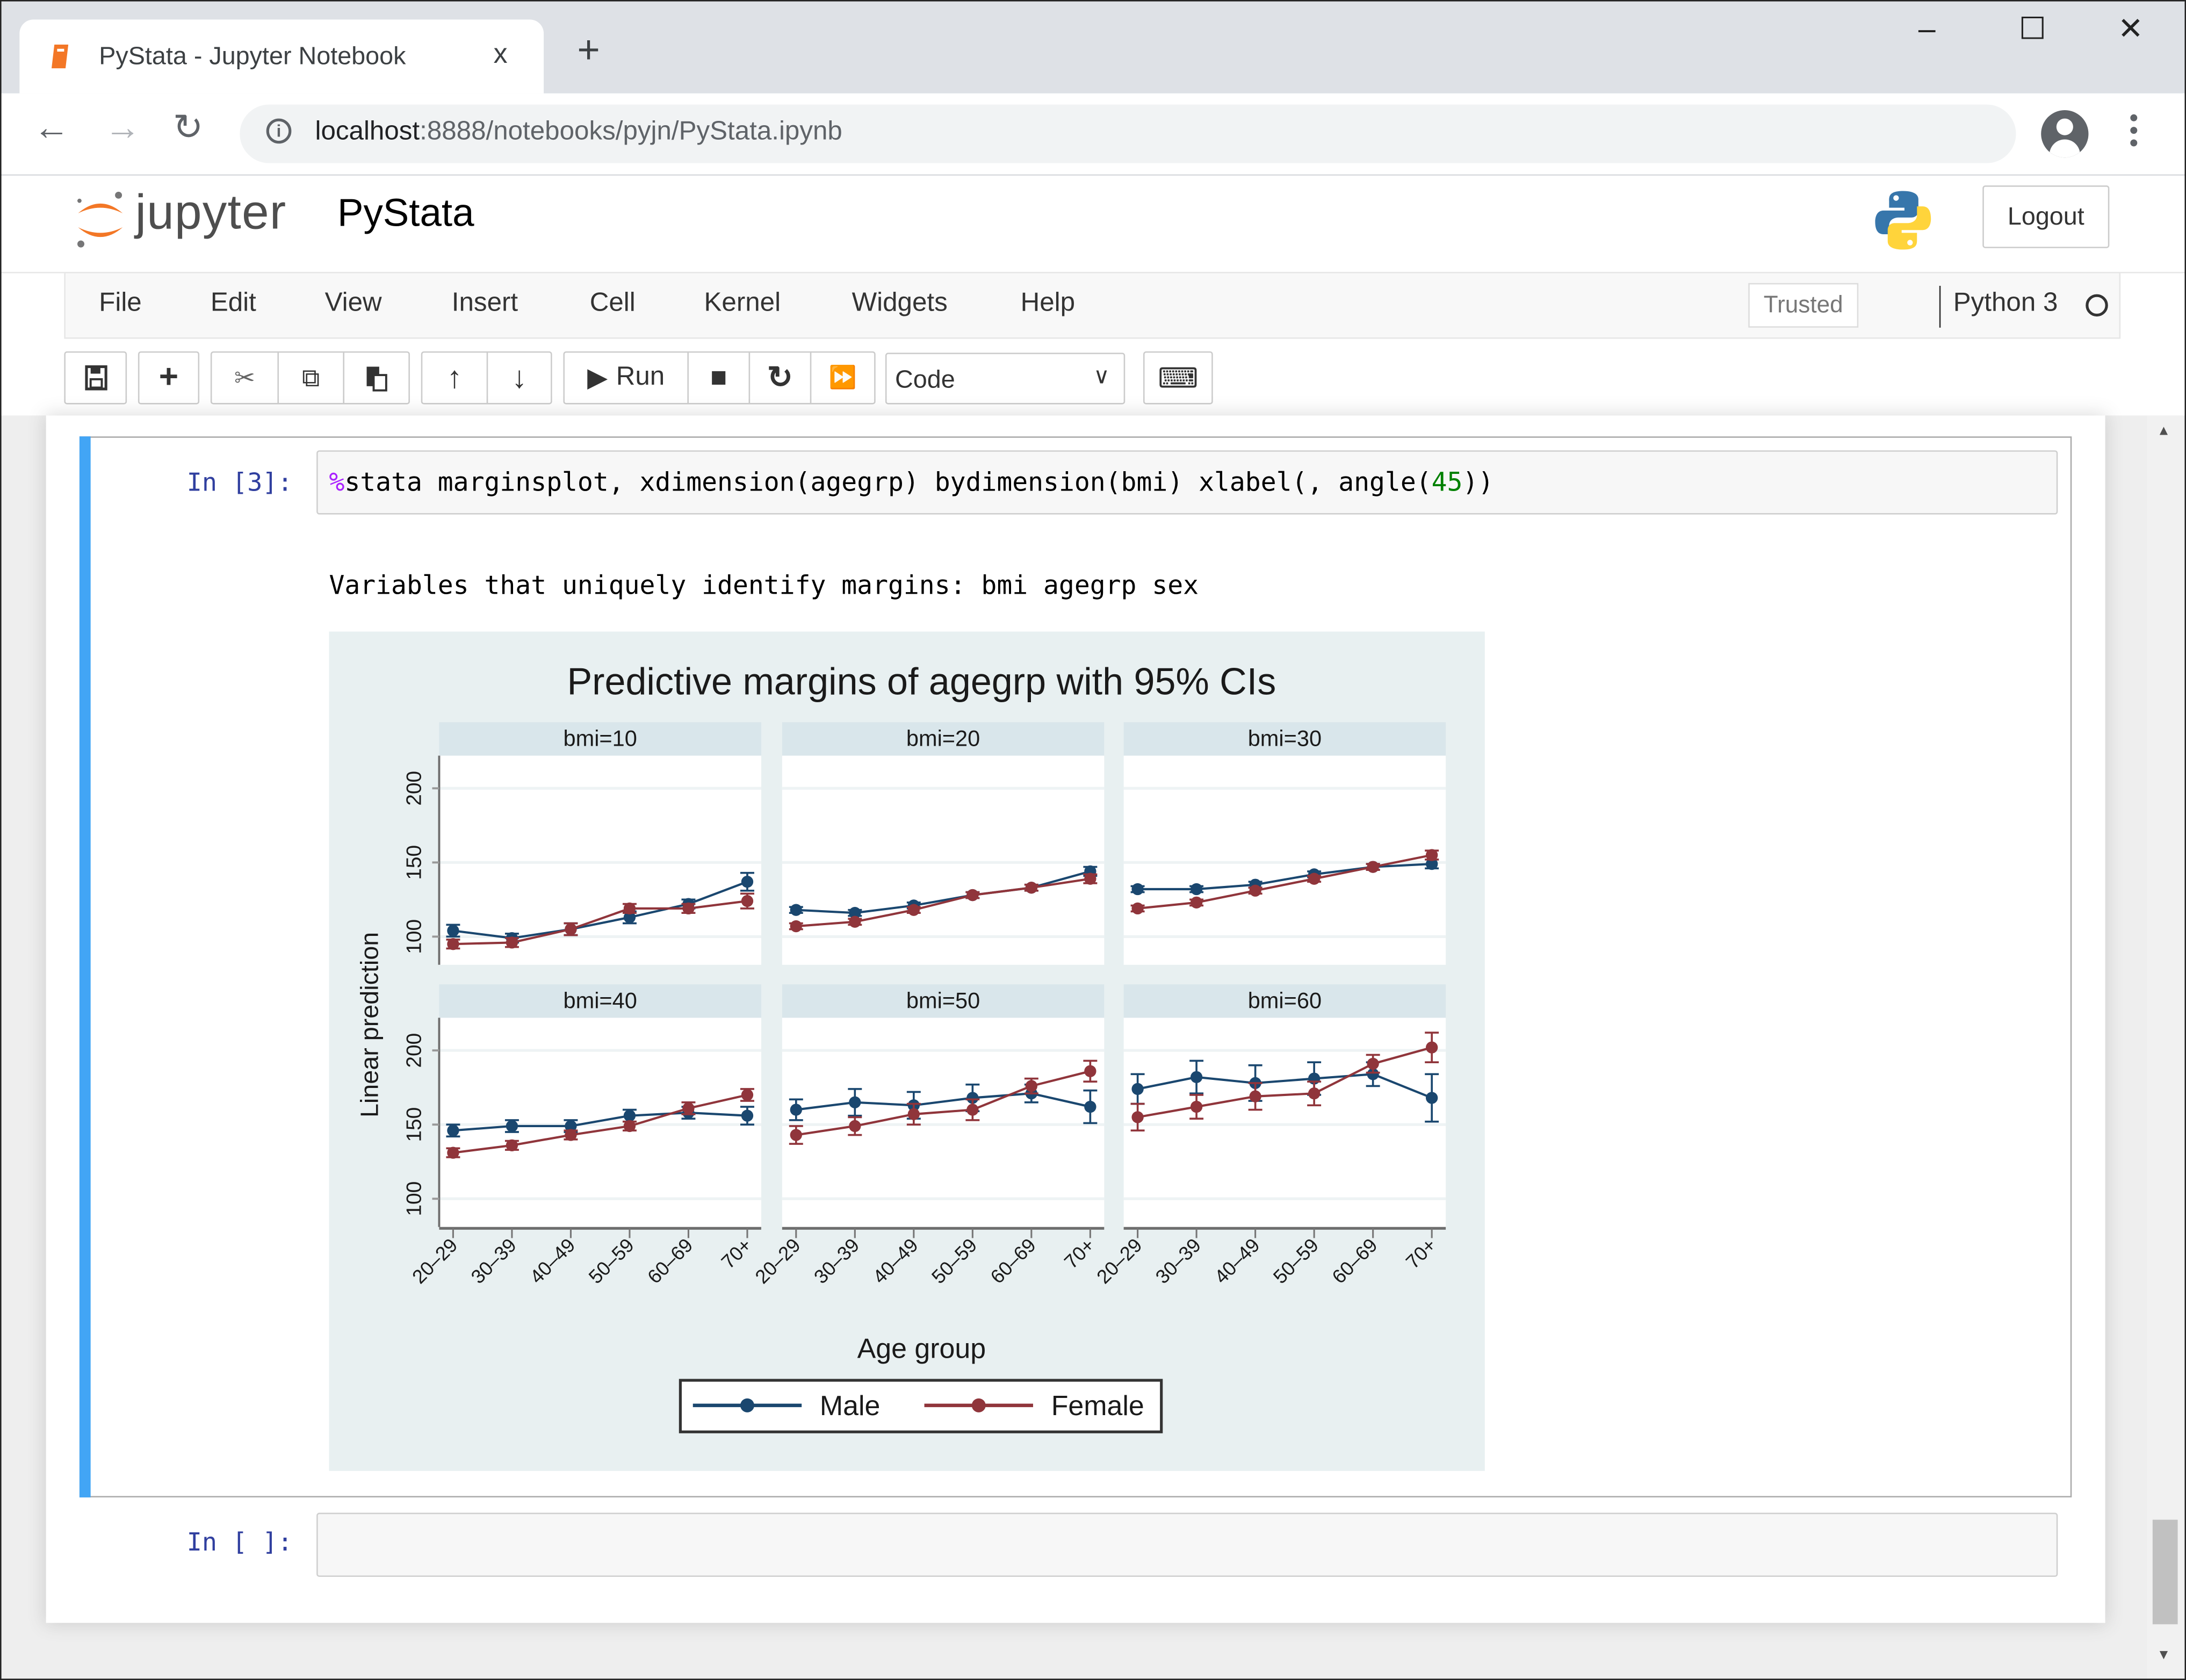  I want to click on new-tab-button: +, so click(588, 50).